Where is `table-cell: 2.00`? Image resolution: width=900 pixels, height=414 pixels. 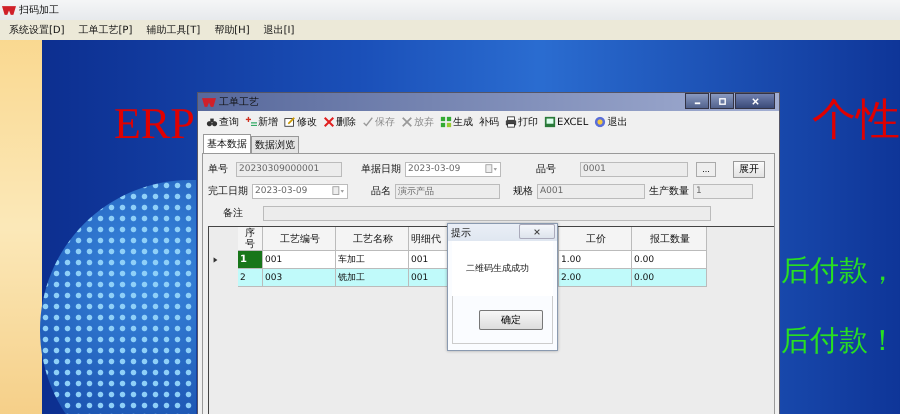
table-cell: 2.00 is located at coordinates (595, 278).